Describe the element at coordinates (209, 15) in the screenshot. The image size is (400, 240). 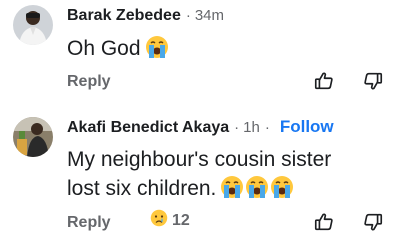
I see `timestamp: 34m` at that location.